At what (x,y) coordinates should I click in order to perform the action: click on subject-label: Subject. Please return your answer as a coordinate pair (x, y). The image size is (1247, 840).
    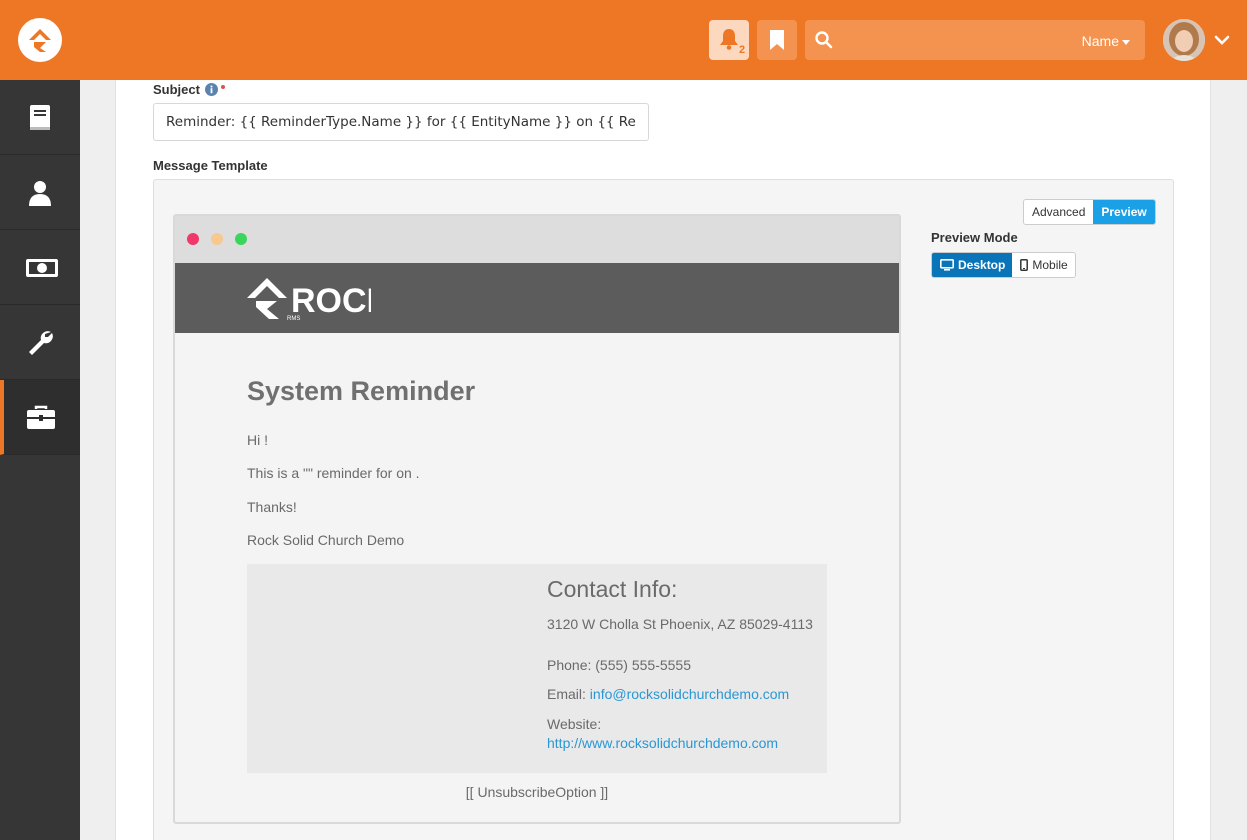
    Looking at the image, I should click on (189, 90).